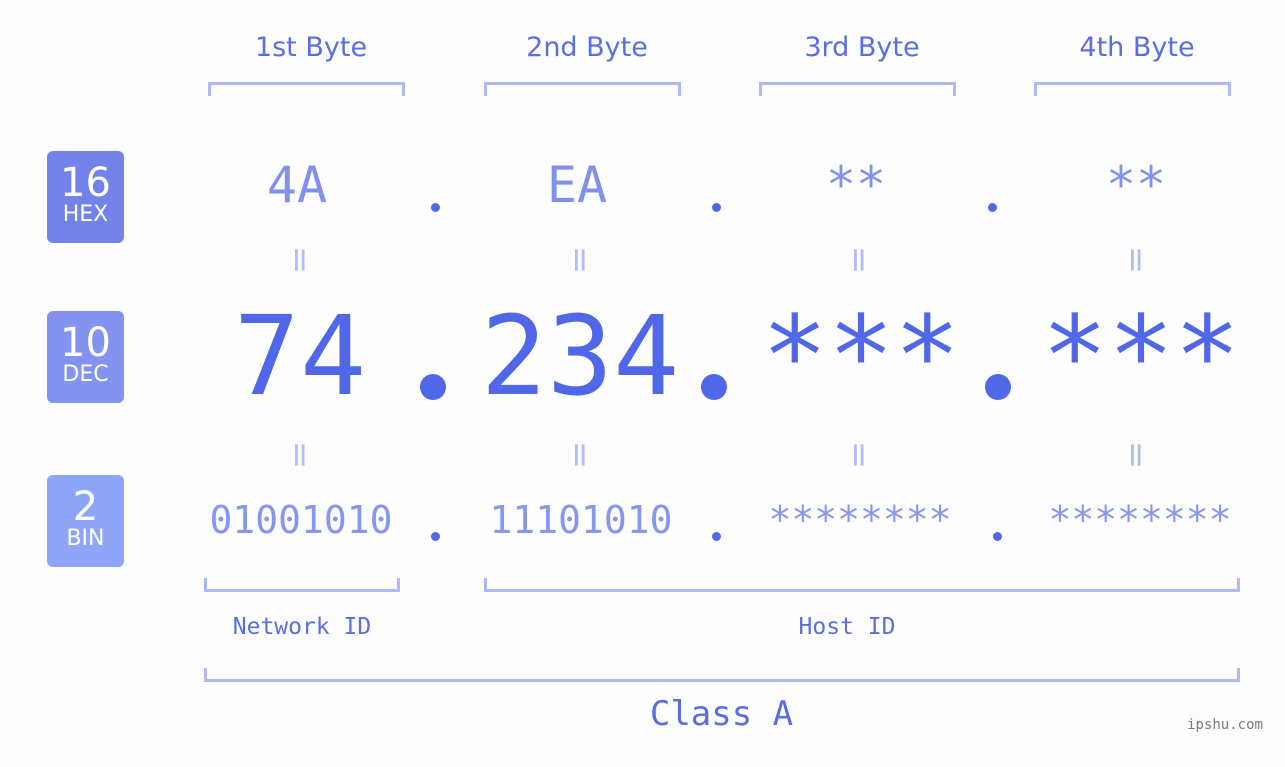  Describe the element at coordinates (85, 538) in the screenshot. I see `bin-label: BIN` at that location.